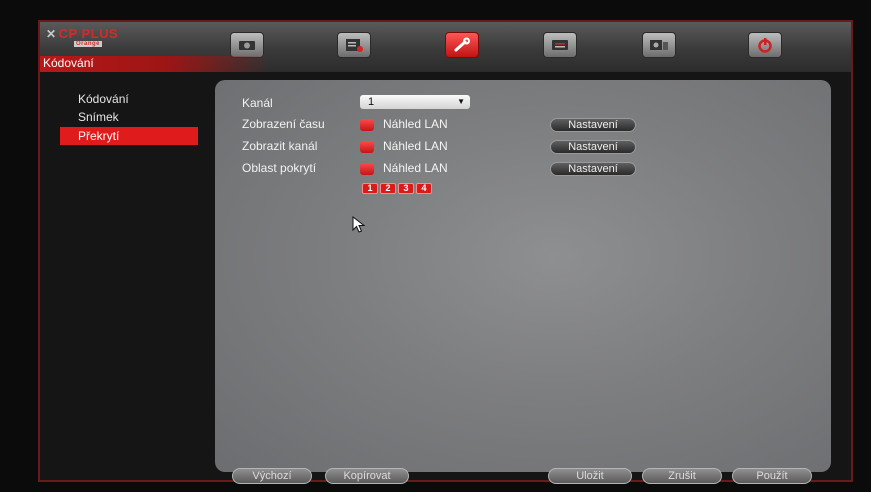 Image resolution: width=871 pixels, height=492 pixels. Describe the element at coordinates (593, 169) in the screenshot. I see `cover-area-settings-button: Nastavení` at that location.